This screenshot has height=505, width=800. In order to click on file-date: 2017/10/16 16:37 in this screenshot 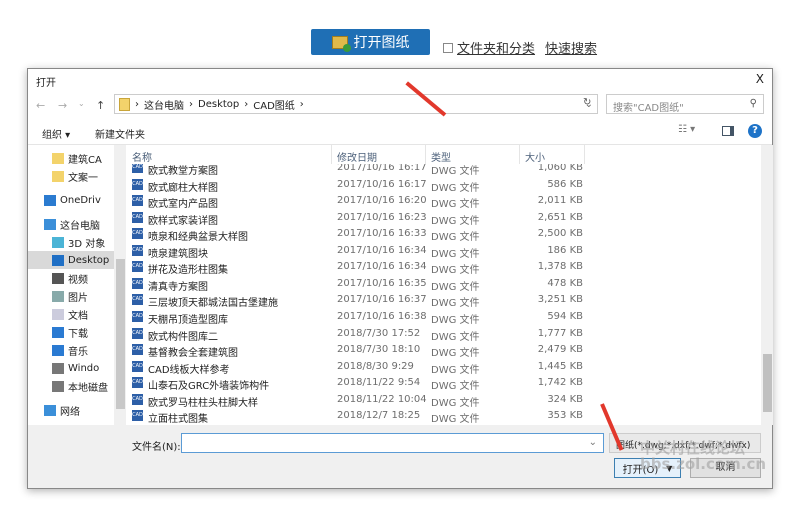, I will do `click(382, 300)`.